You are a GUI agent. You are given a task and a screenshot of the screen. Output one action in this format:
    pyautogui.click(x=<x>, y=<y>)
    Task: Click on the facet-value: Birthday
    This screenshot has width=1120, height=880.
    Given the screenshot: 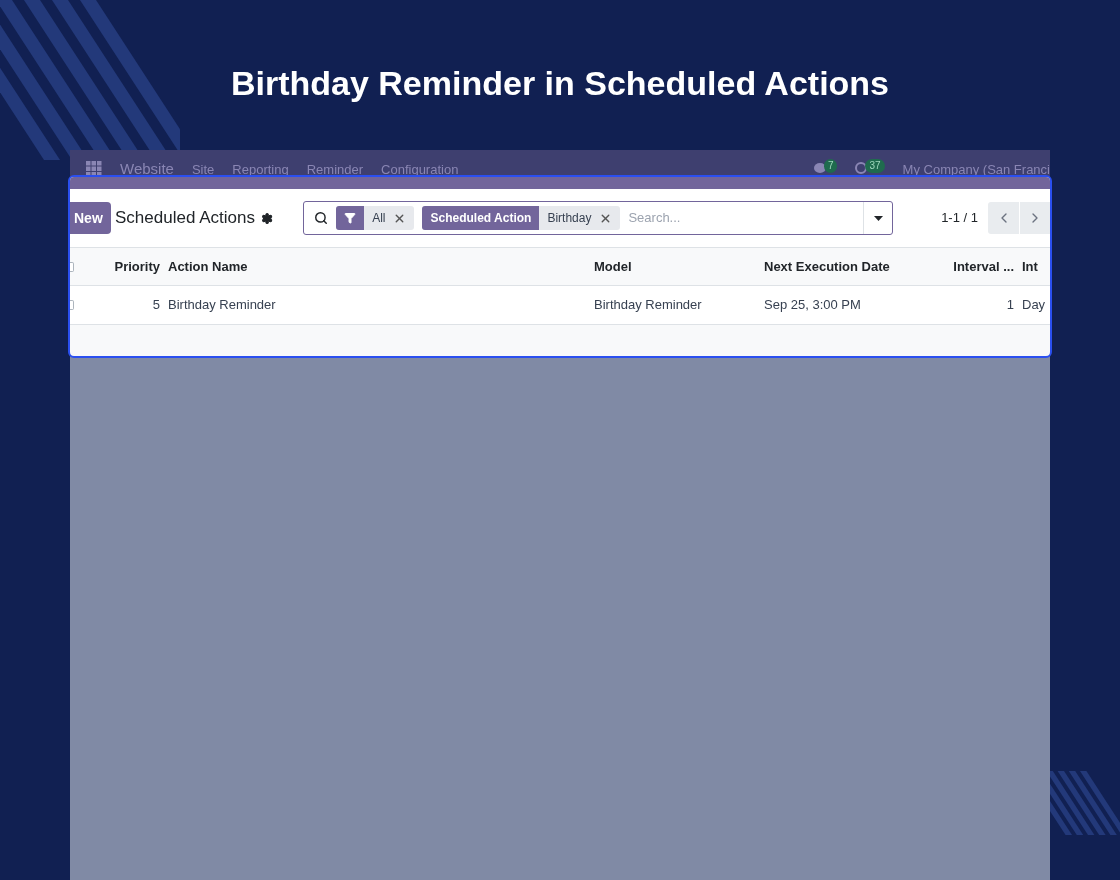 What is the action you would take?
    pyautogui.click(x=569, y=218)
    